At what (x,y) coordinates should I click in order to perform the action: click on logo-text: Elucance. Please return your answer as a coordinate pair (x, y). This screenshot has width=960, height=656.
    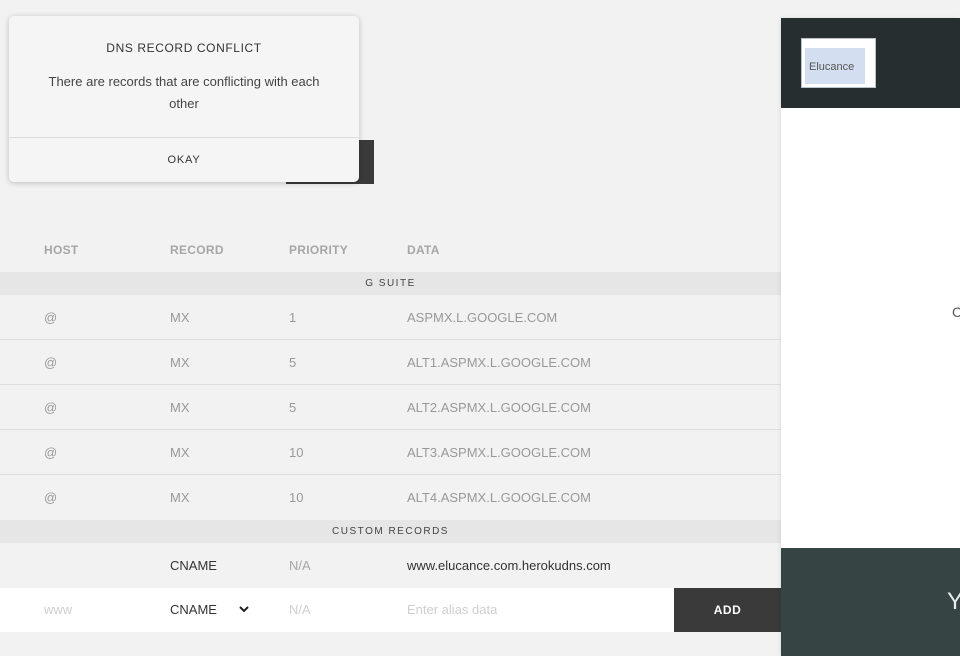
    Looking at the image, I should click on (832, 67).